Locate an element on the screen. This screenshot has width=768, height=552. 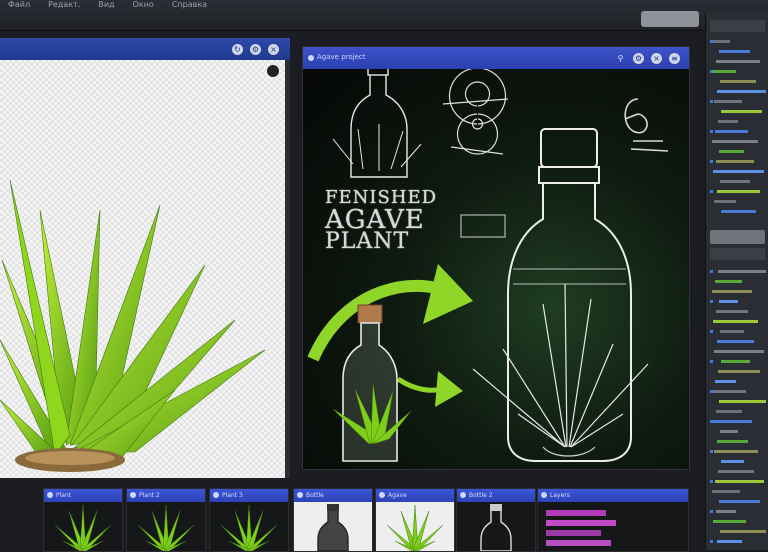
menu-item-help: Справка is located at coordinates (189, 5).